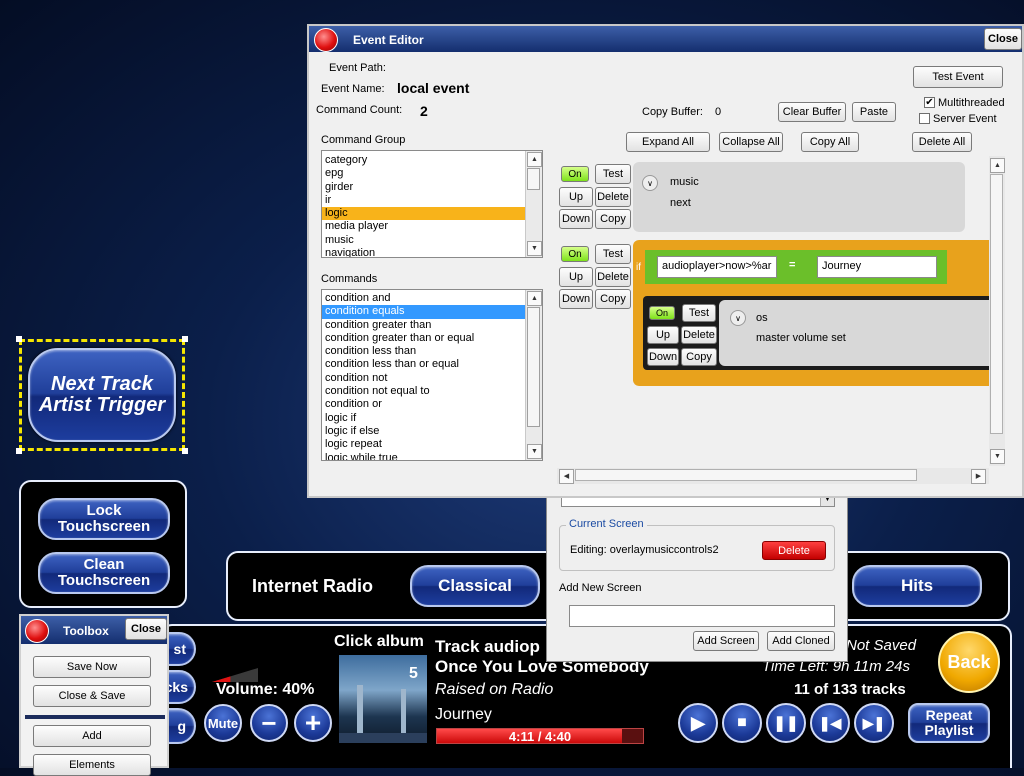  I want to click on block3-collapse-icon: ∨, so click(738, 318).